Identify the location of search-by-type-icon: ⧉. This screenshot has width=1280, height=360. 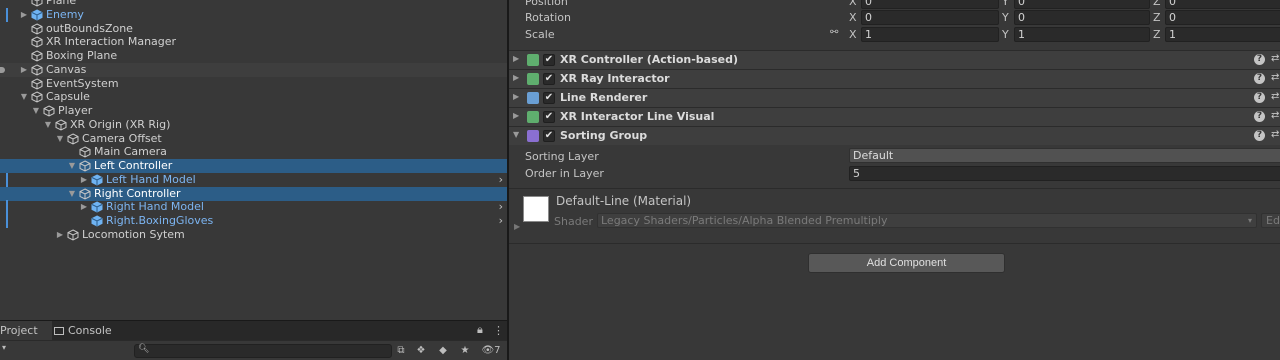
(401, 351).